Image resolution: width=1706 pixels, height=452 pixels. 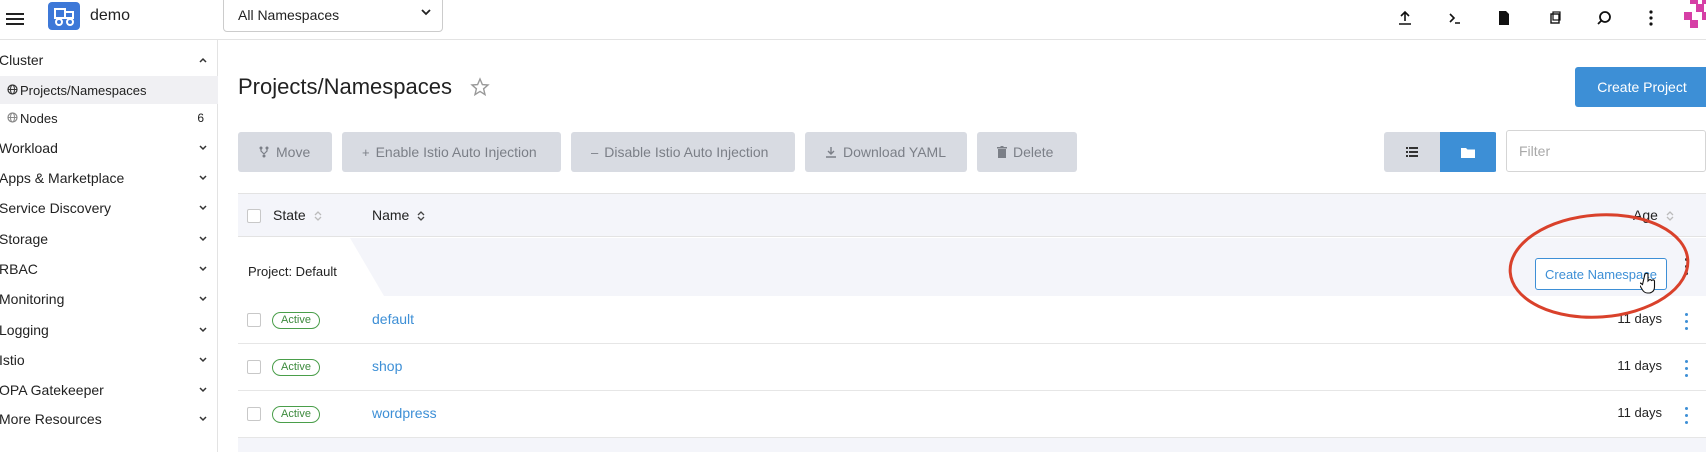 I want to click on column-name-label: Name, so click(x=391, y=215).